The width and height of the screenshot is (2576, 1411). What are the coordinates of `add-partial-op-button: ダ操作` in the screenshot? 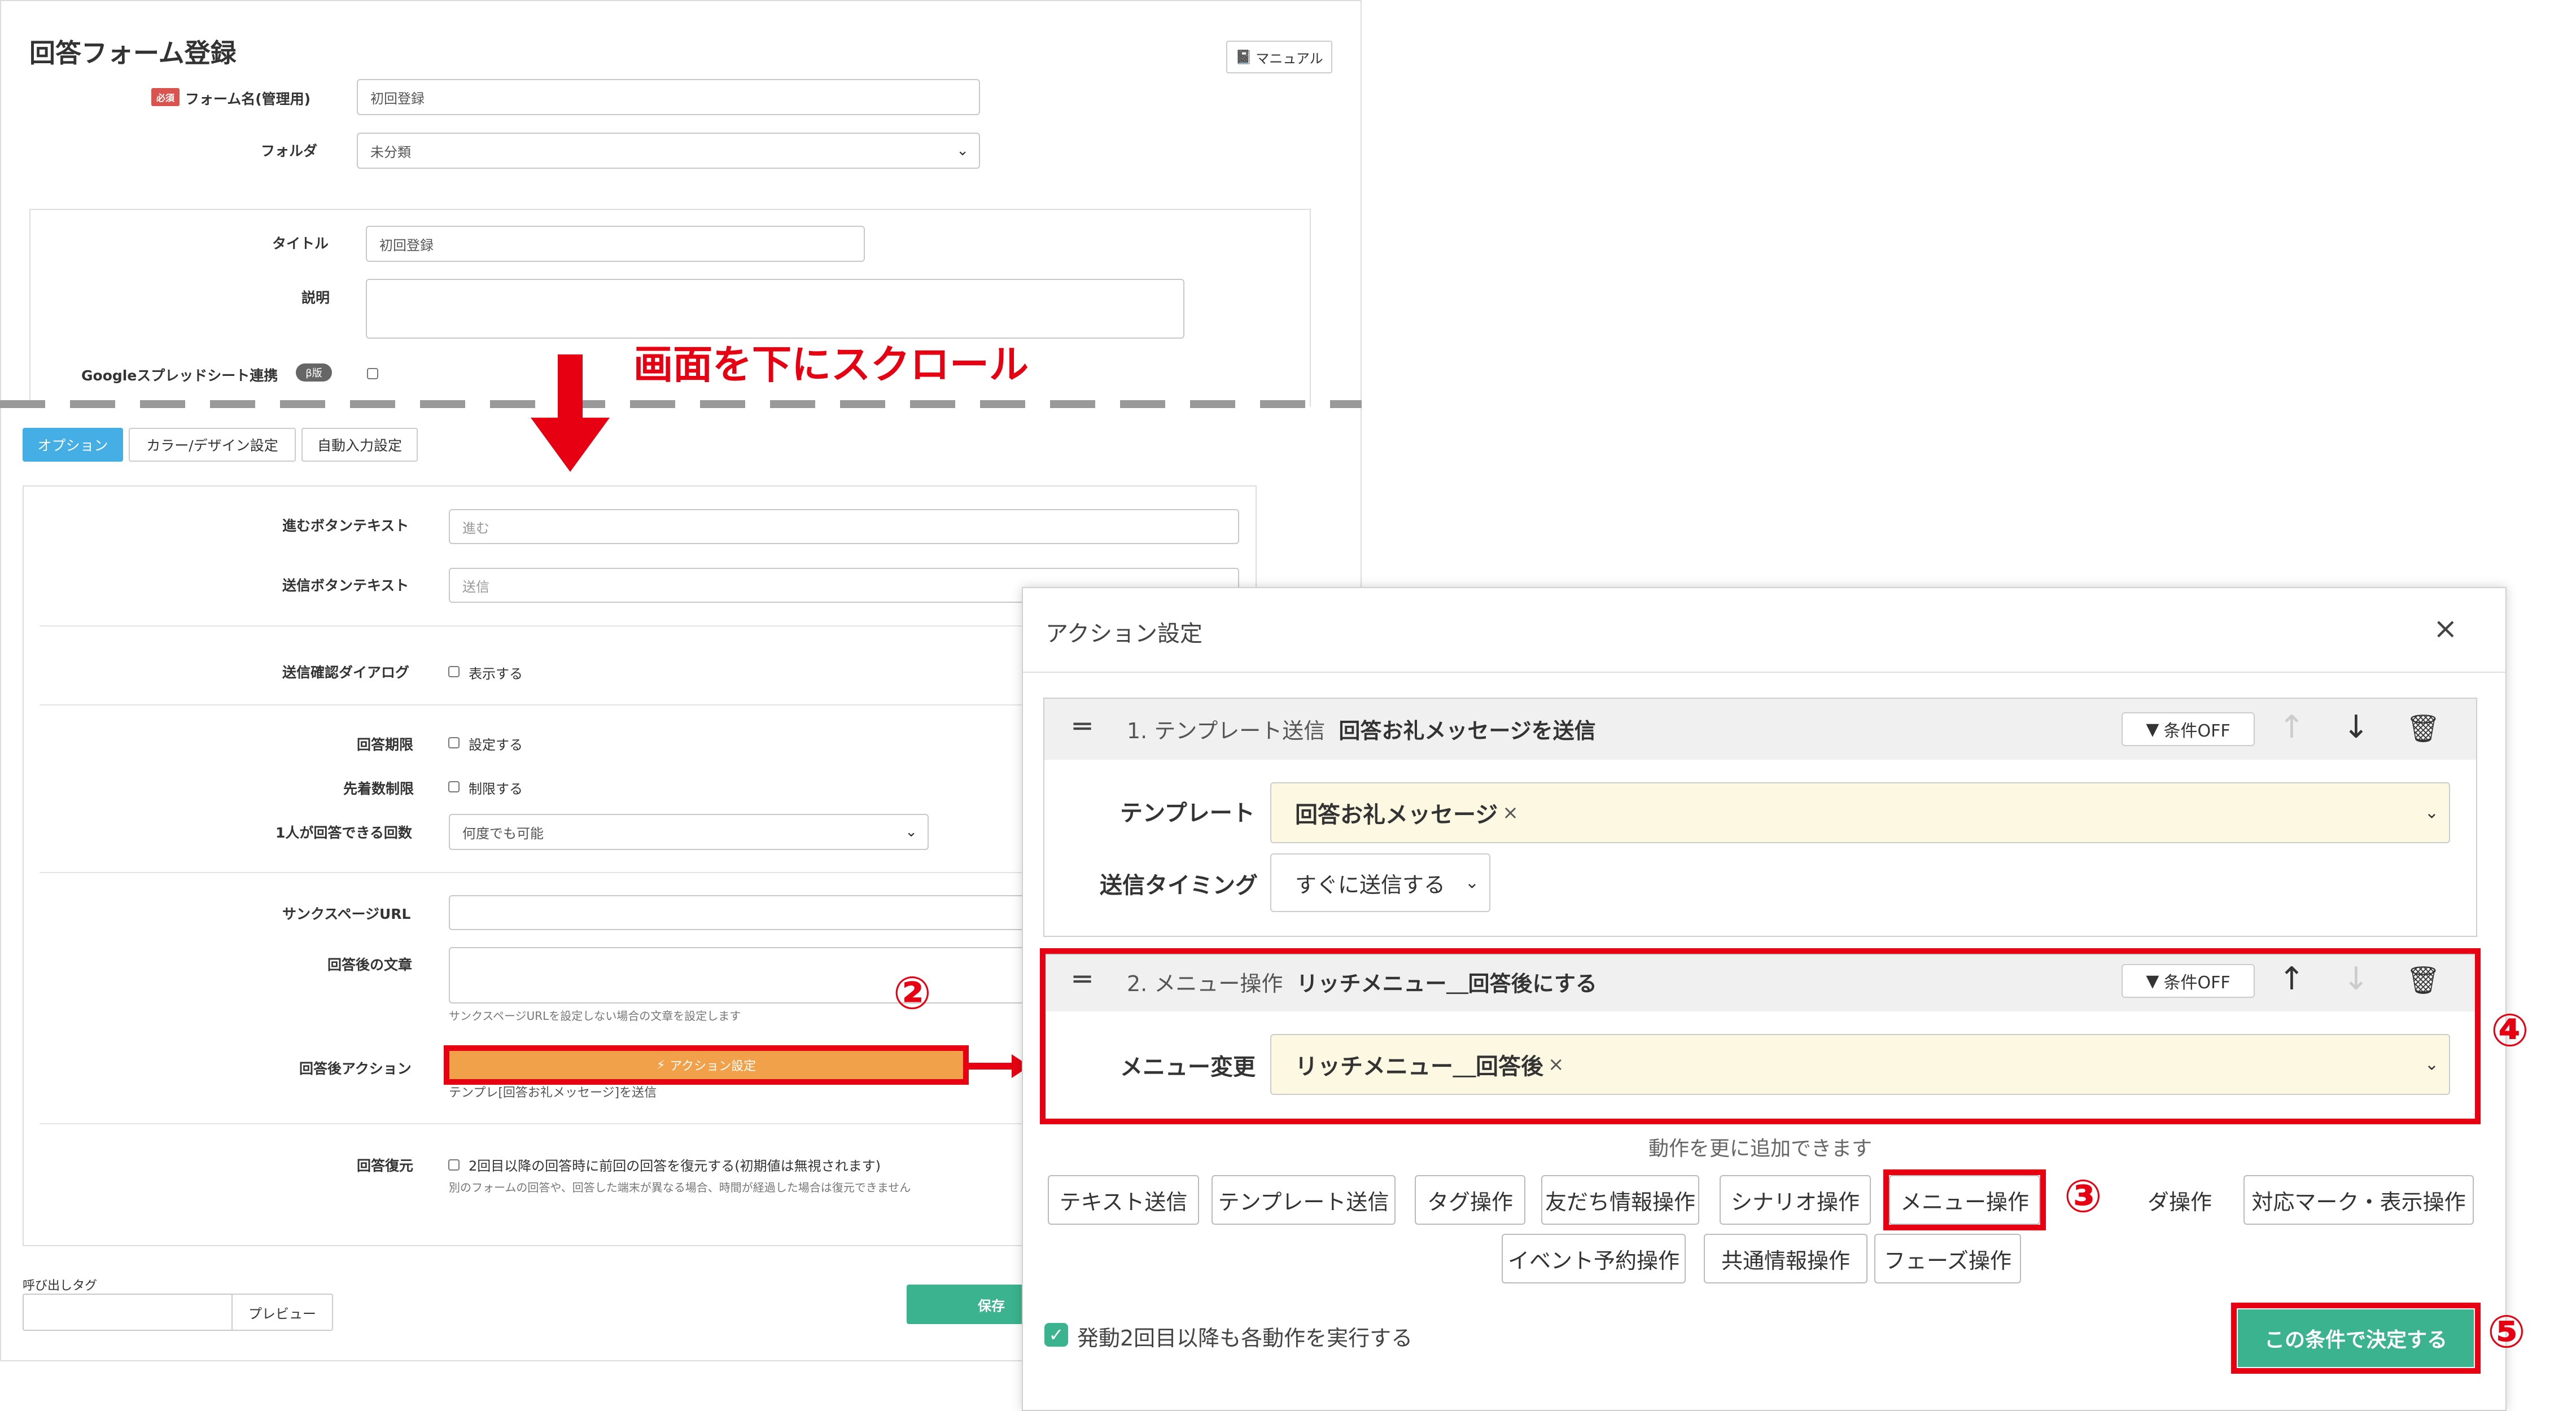 It's located at (2186, 1200).